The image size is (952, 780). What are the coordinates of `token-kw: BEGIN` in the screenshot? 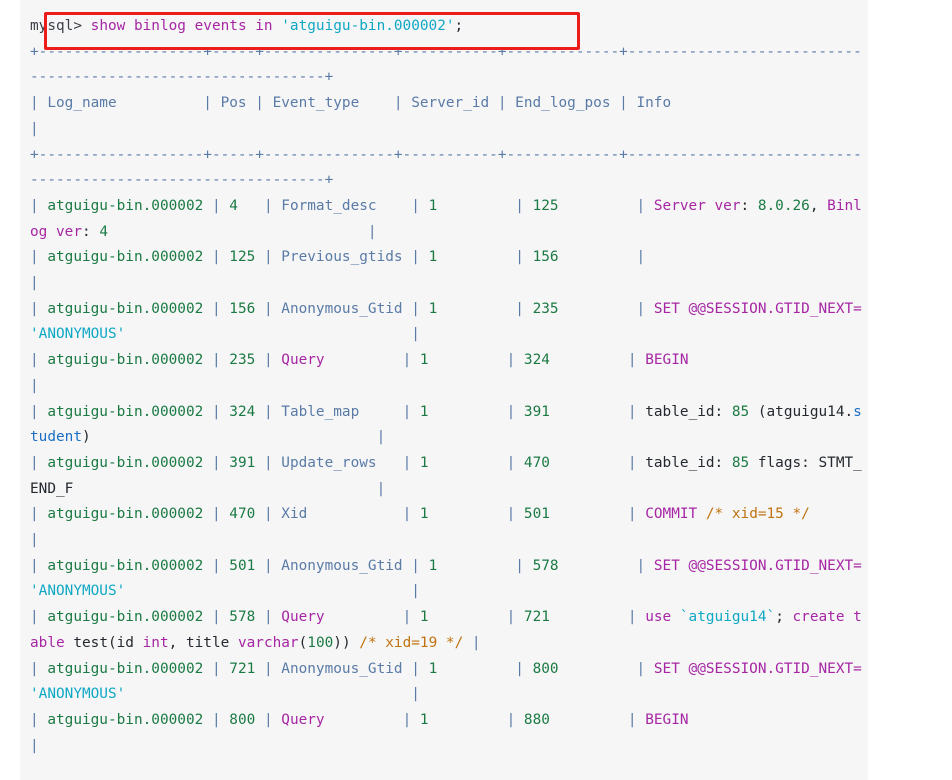 It's located at (667, 719).